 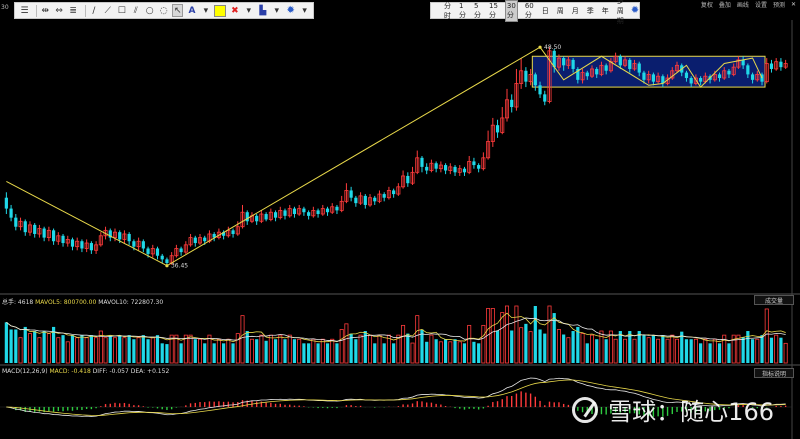 I want to click on top-tool-item: 复权, so click(x=707, y=4).